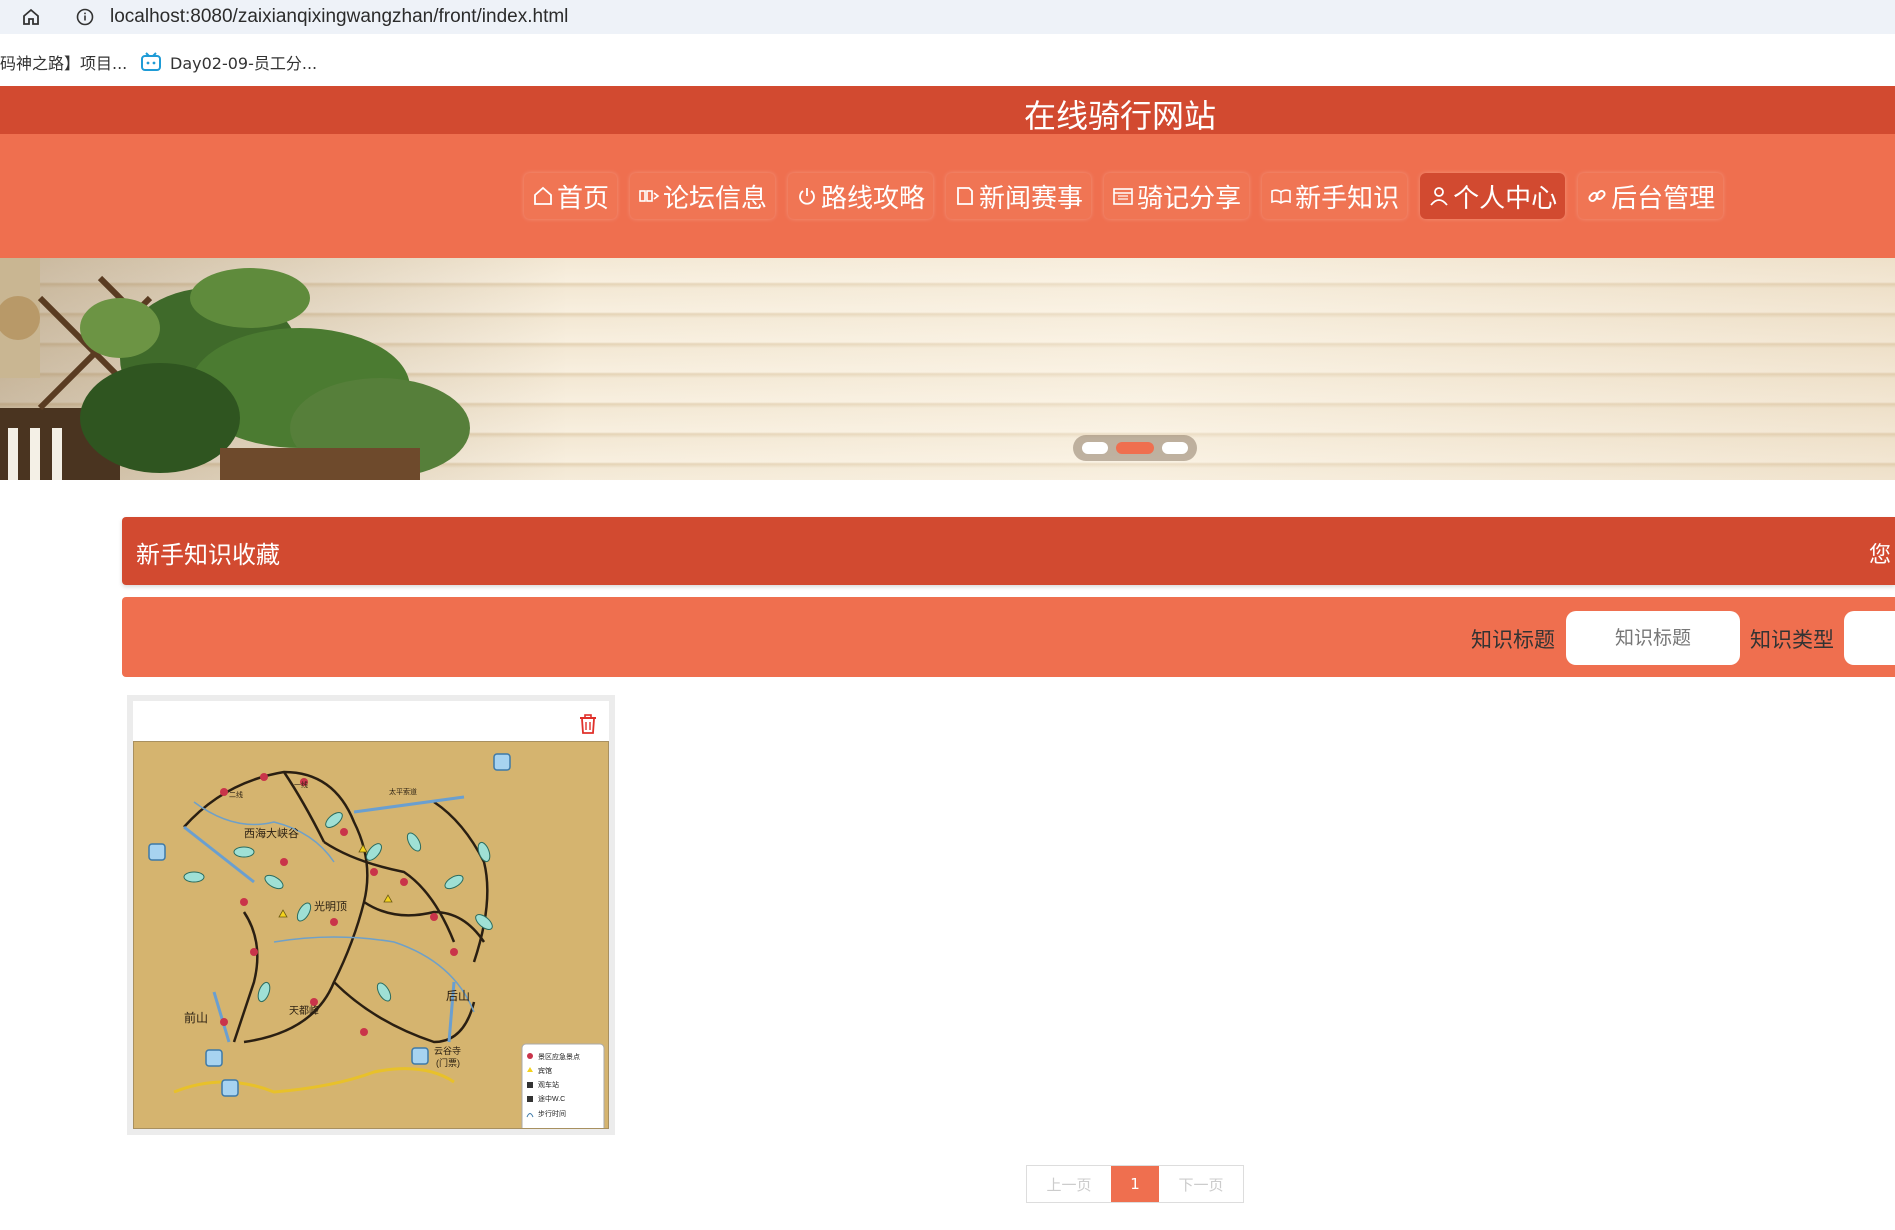  What do you see at coordinates (1653, 638) in the screenshot?
I see `title-filter-input` at bounding box center [1653, 638].